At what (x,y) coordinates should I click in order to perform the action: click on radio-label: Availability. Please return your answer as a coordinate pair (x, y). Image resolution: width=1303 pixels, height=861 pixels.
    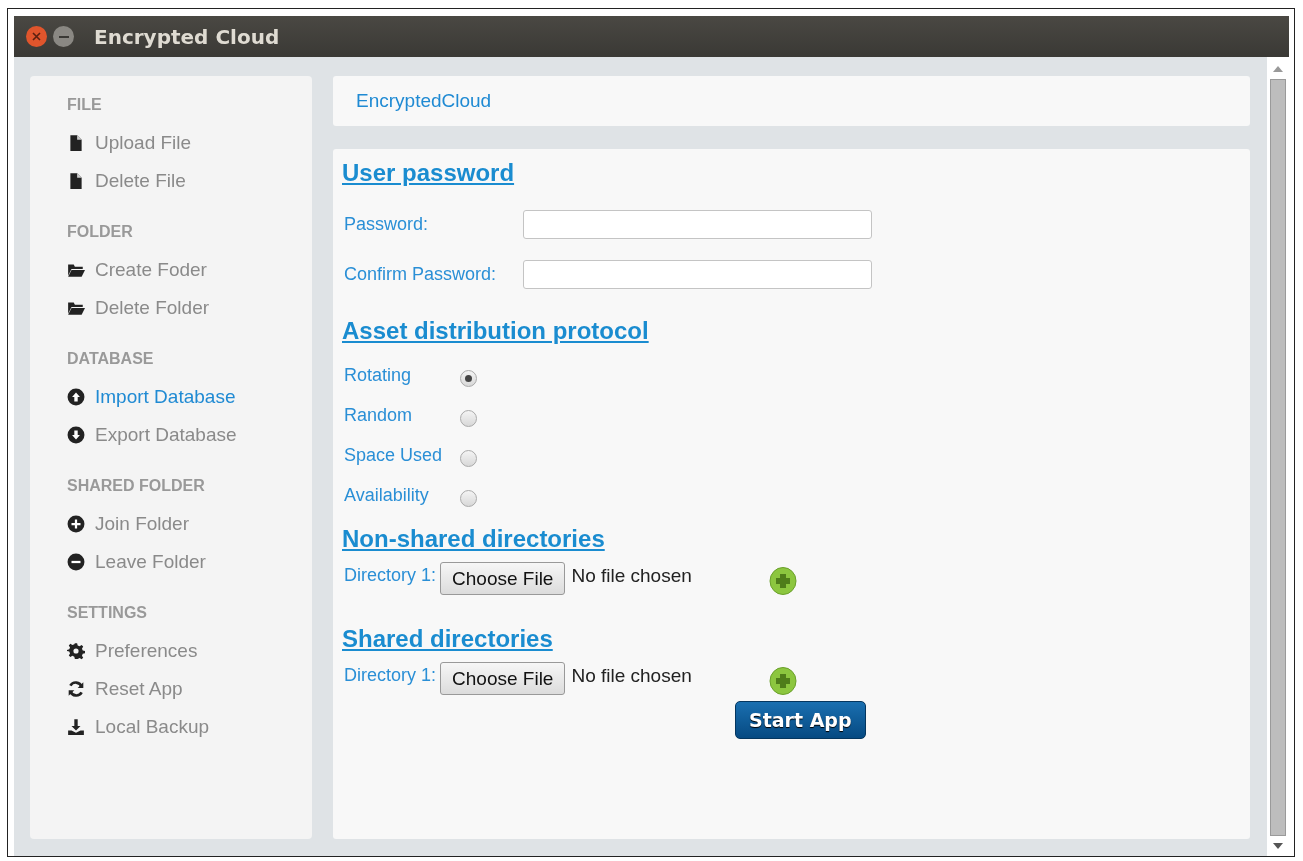
    Looking at the image, I should click on (386, 495).